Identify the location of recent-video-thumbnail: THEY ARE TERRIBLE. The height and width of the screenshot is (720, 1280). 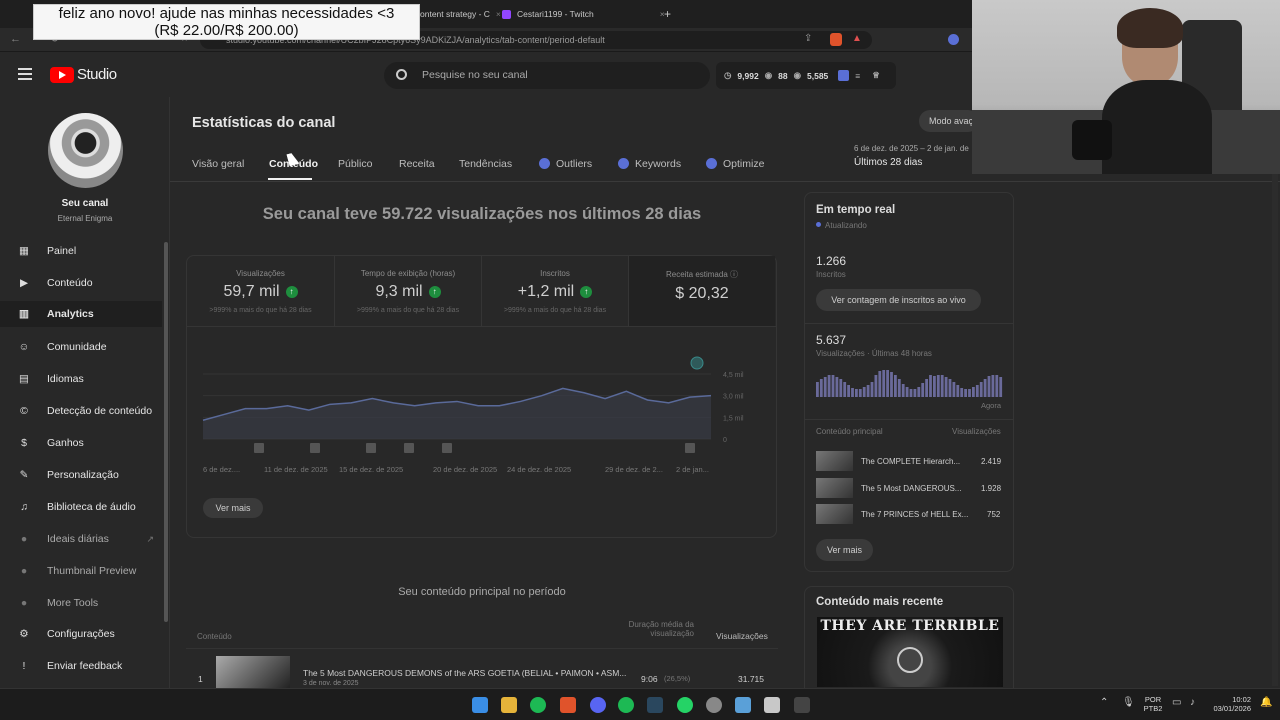
(910, 652).